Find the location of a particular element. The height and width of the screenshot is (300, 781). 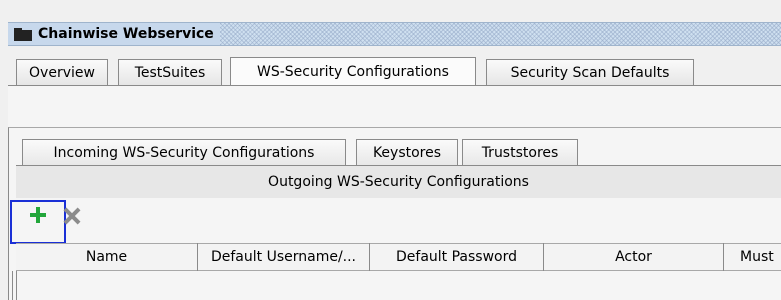

column-label: Default Password is located at coordinates (456, 257).